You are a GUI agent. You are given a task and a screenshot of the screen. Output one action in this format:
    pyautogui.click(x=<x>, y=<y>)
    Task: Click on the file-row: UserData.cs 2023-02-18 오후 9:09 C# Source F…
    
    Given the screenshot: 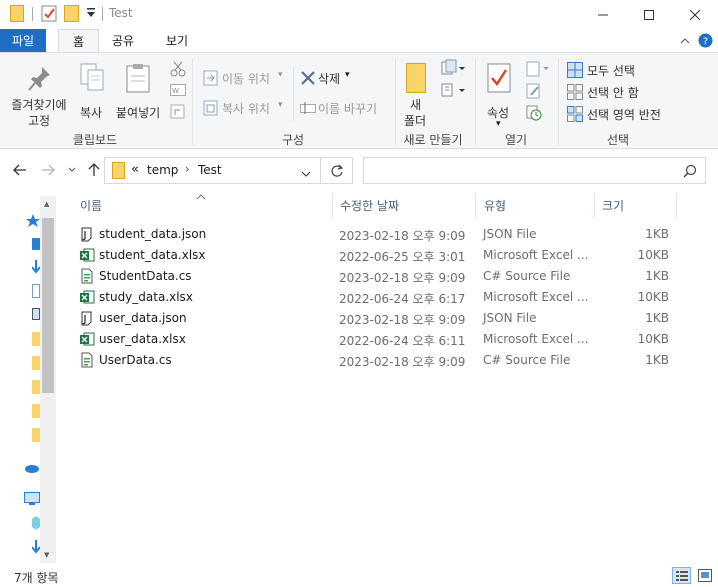 What is the action you would take?
    pyautogui.click(x=385, y=360)
    